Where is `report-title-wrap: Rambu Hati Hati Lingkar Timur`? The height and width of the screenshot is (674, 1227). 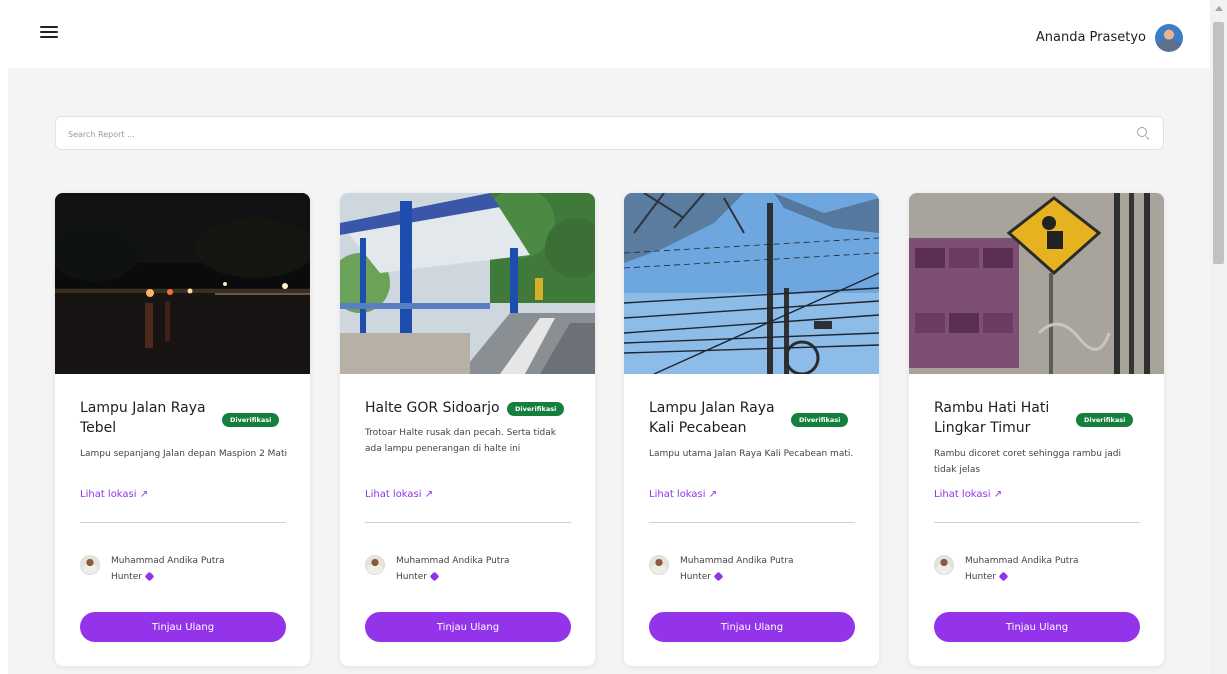
report-title-wrap: Rambu Hati Hati Lingkar Timur is located at coordinates (1004, 418).